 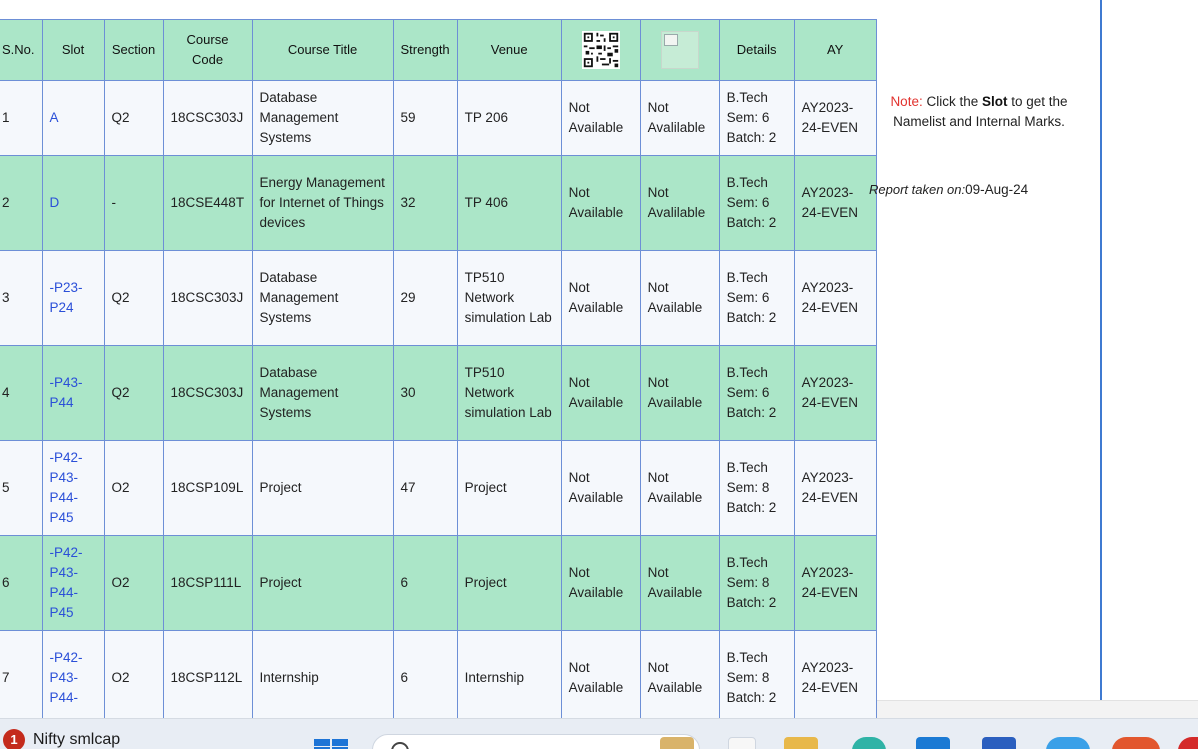 What do you see at coordinates (425, 298) in the screenshot?
I see `cell-strength: 29` at bounding box center [425, 298].